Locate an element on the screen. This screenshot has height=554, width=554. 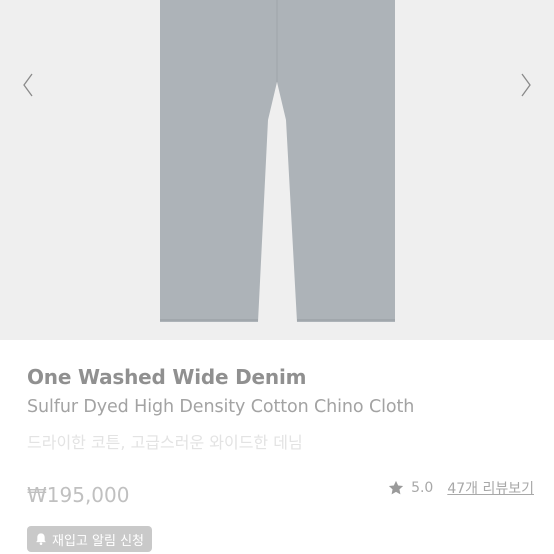
restock-alert-button: 재입고 알림 신청 is located at coordinates (89, 539).